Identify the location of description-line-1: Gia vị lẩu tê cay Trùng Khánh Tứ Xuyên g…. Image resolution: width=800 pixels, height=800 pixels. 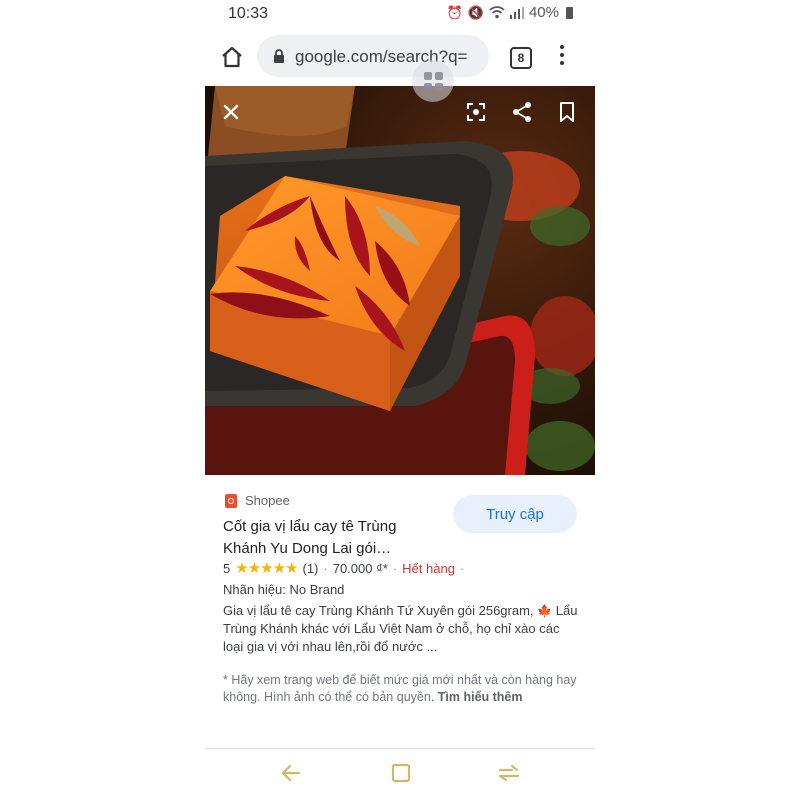
(378, 610).